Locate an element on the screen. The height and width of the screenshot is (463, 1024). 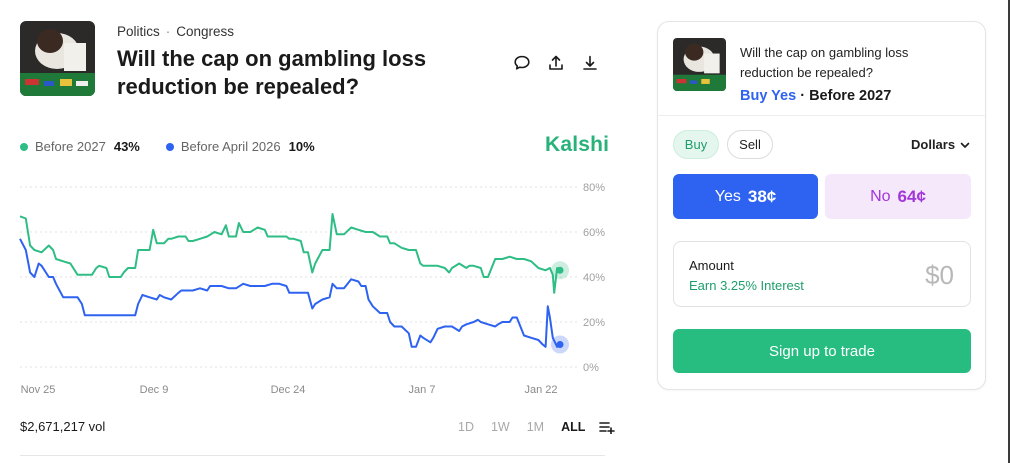
legend-value-before-april-2026: 10% is located at coordinates (301, 146).